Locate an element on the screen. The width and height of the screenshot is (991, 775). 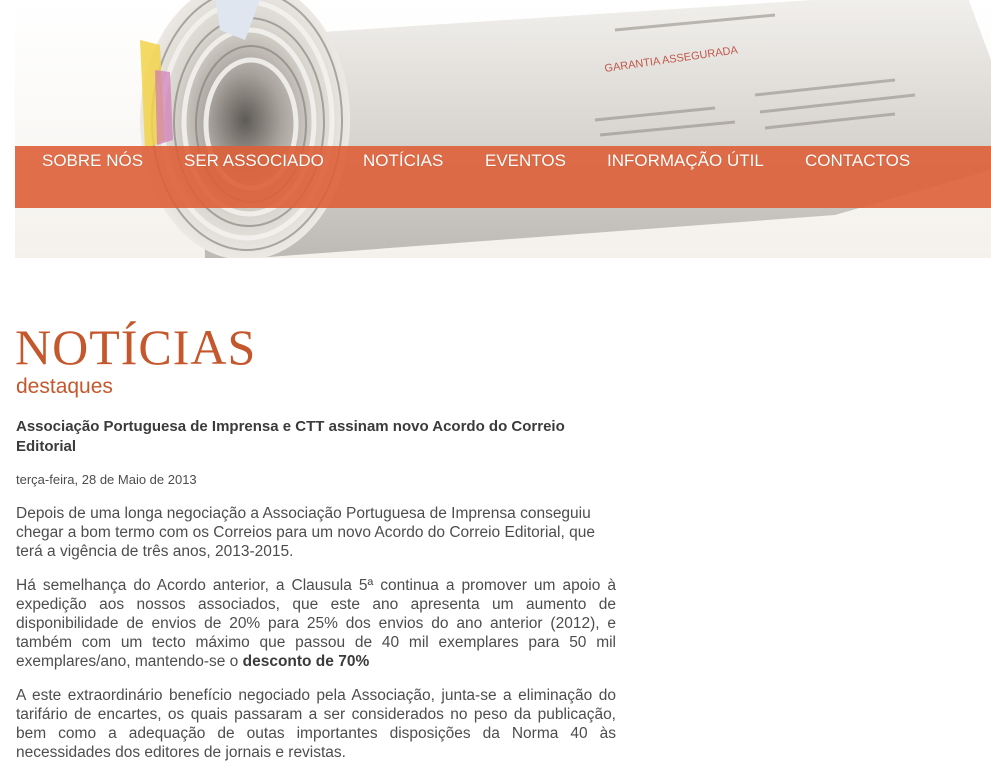
nav-sobre-nos: SOBRE NÓS is located at coordinates (92, 161).